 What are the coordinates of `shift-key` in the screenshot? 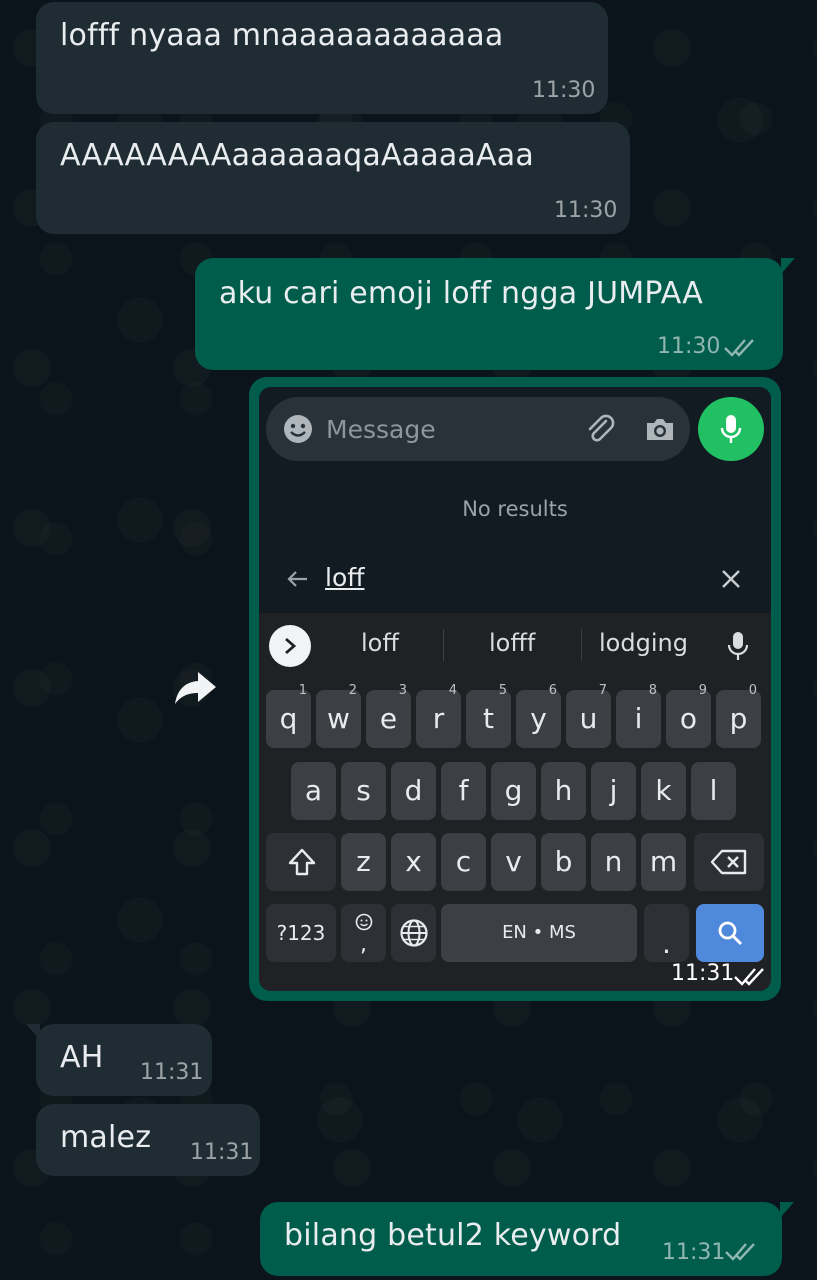 It's located at (301, 862).